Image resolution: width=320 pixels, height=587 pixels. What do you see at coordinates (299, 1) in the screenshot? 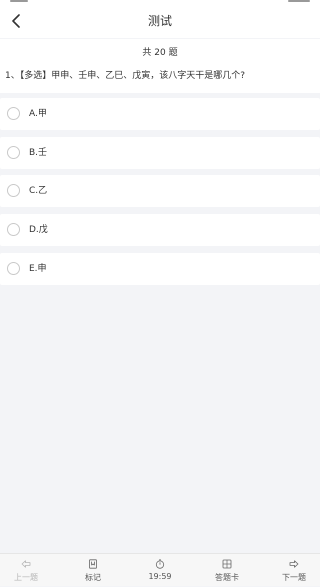
I see `status-indicators-fragment` at bounding box center [299, 1].